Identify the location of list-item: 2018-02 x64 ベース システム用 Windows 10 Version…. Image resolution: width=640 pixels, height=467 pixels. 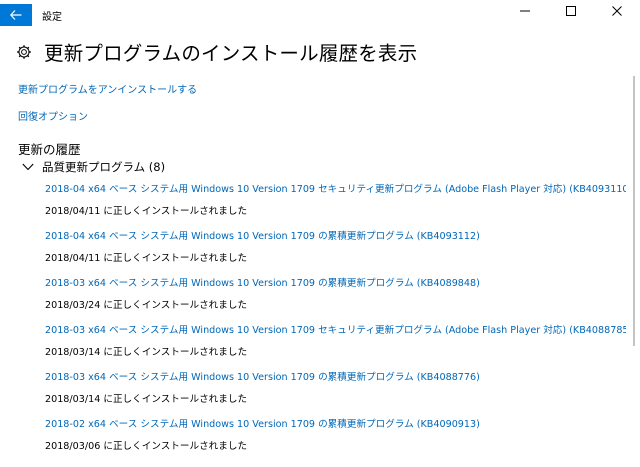
(335, 442).